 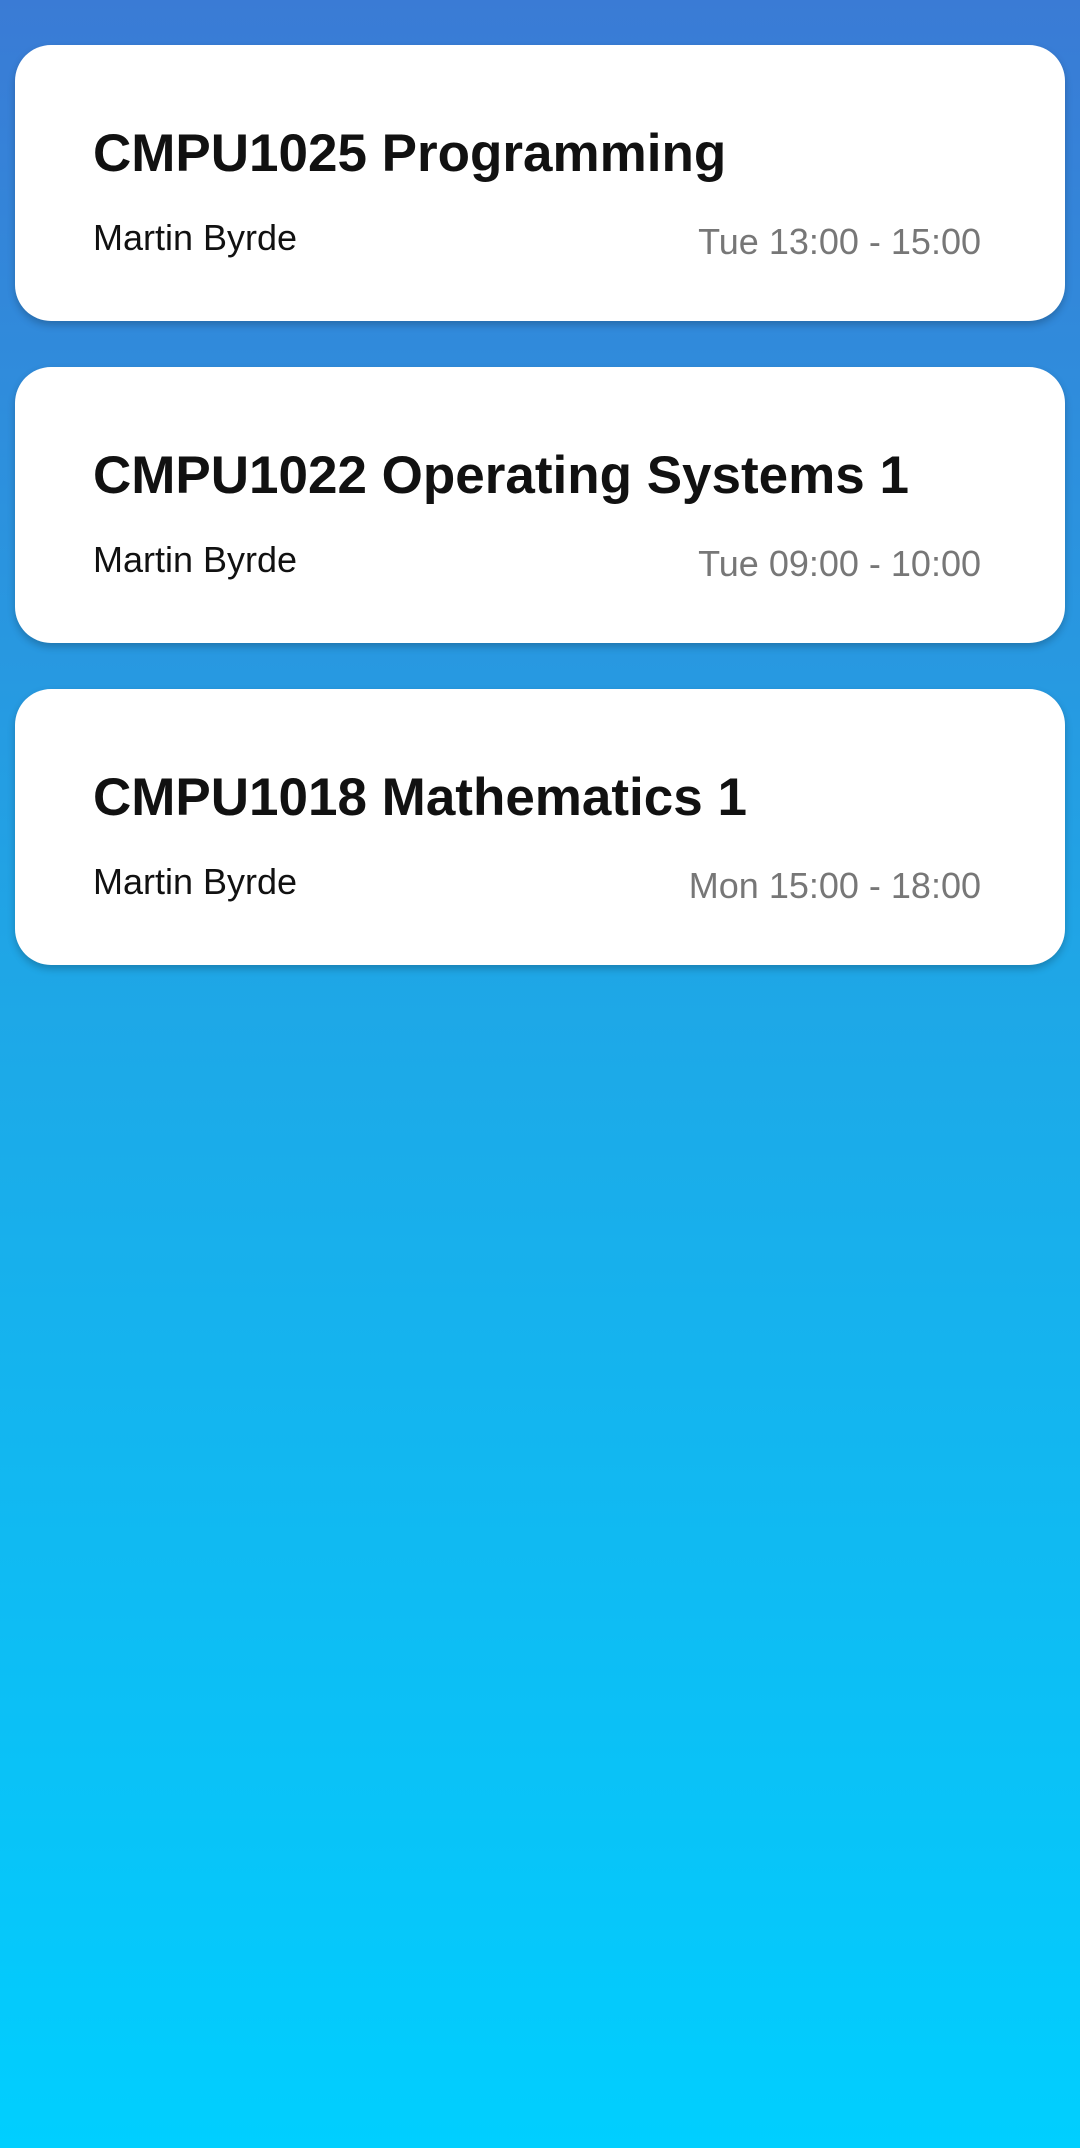 What do you see at coordinates (839, 563) in the screenshot?
I see `course-time: Tue 09:00 - 10:00` at bounding box center [839, 563].